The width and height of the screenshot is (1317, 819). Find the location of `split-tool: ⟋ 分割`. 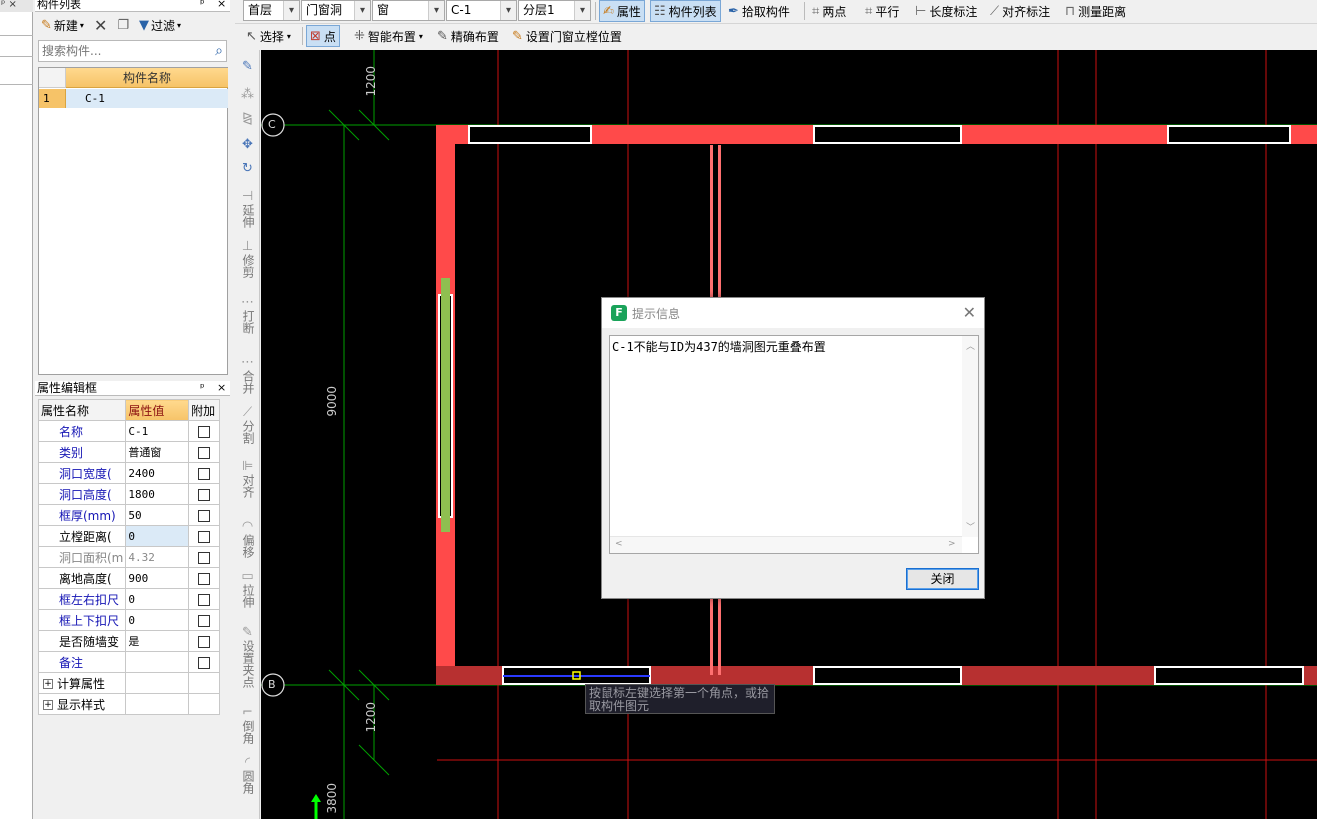

split-tool: ⟋ 分割 is located at coordinates (247, 426).